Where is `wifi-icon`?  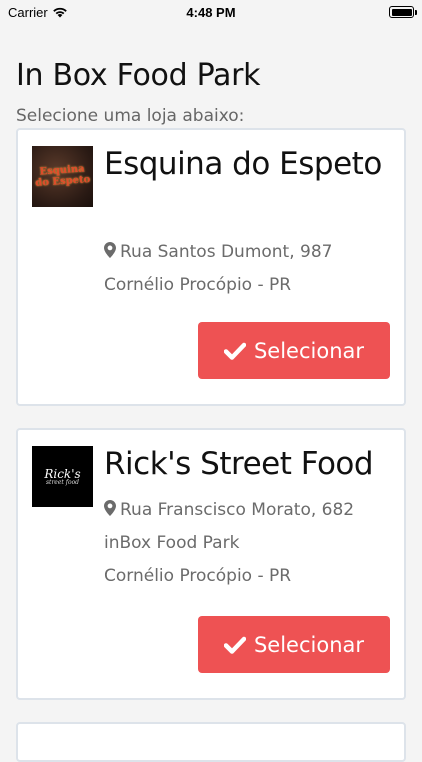
wifi-icon is located at coordinates (59, 12).